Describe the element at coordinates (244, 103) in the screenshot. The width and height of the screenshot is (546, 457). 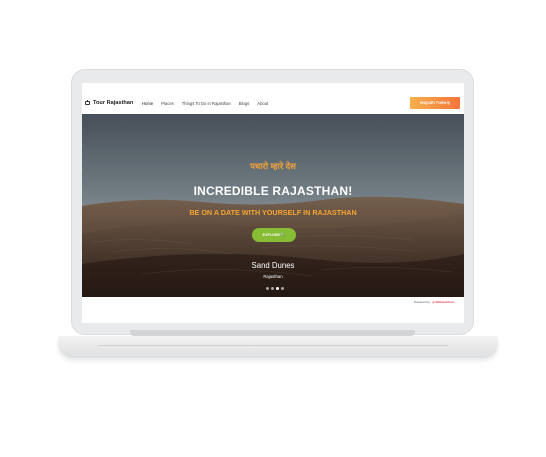
I see `nav-item-blogs: Blogs` at that location.